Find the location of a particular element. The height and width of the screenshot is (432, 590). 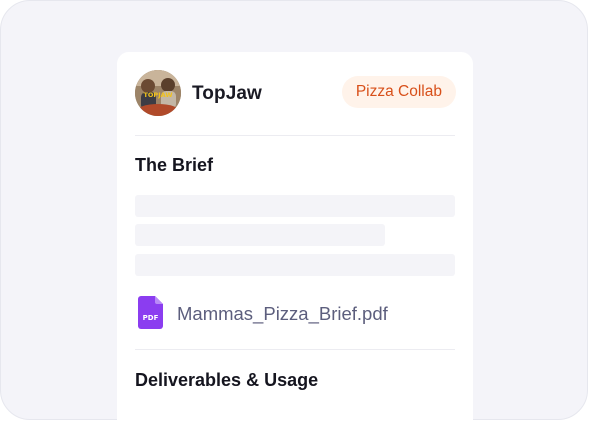

attachment-divider is located at coordinates (295, 349).